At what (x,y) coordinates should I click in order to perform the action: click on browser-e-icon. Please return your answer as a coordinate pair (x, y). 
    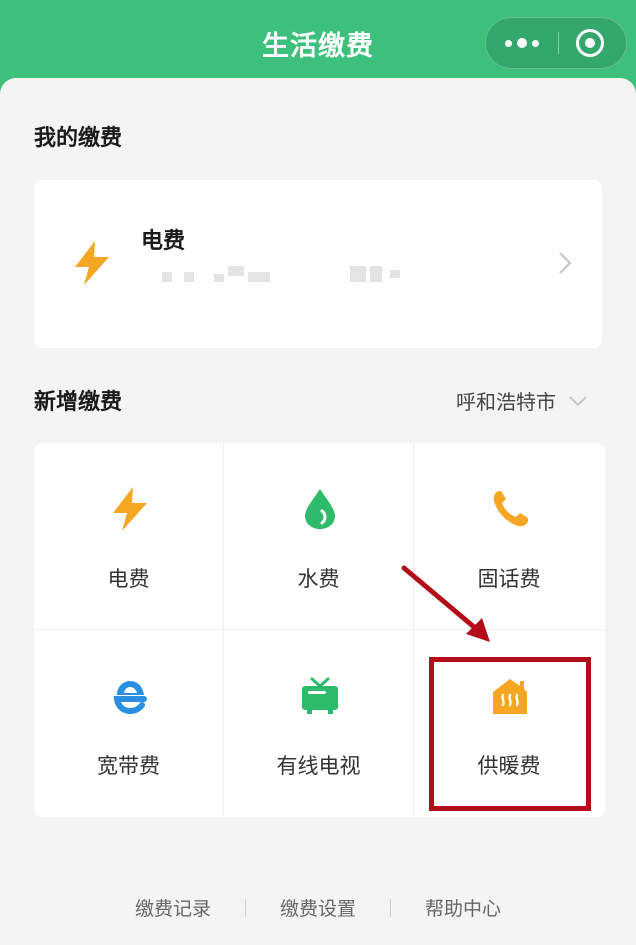
    Looking at the image, I should click on (130, 698).